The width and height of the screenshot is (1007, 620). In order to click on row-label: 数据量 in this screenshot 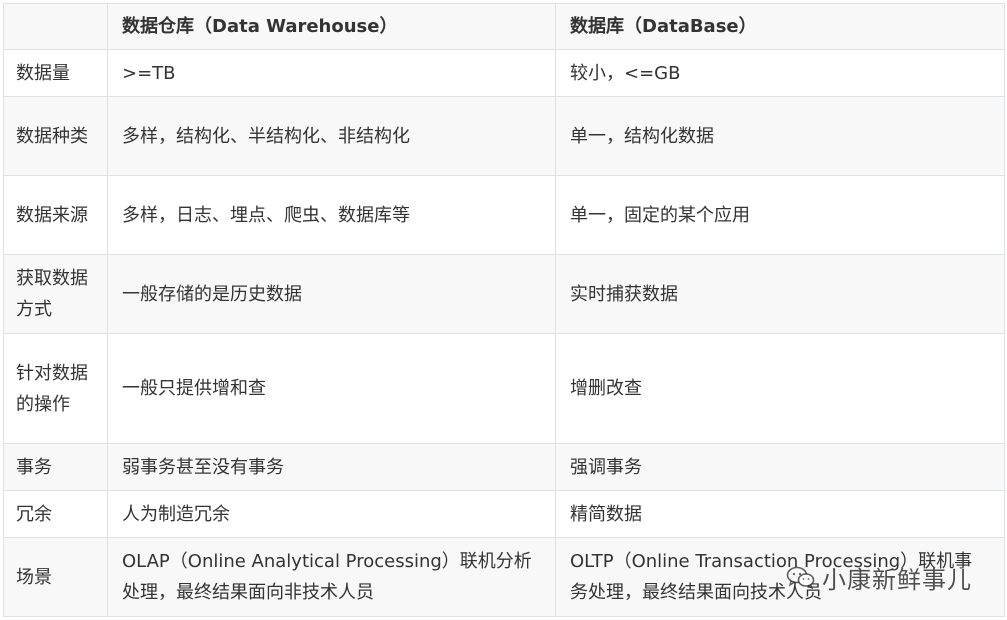, I will do `click(55, 73)`.